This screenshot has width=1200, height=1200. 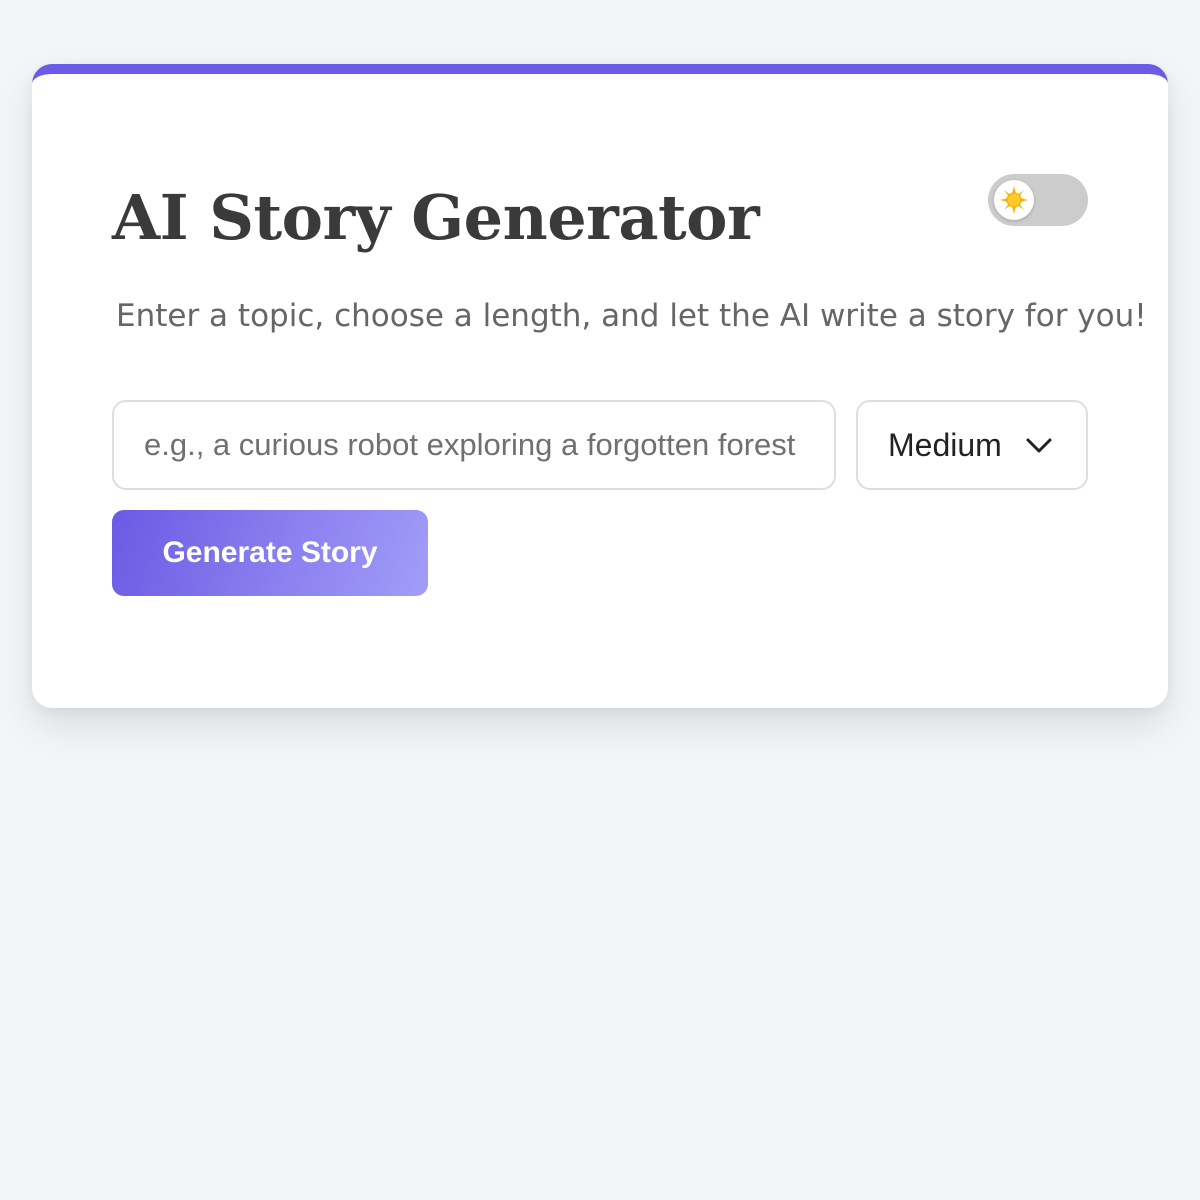 I want to click on sun-icon, so click(x=1014, y=200).